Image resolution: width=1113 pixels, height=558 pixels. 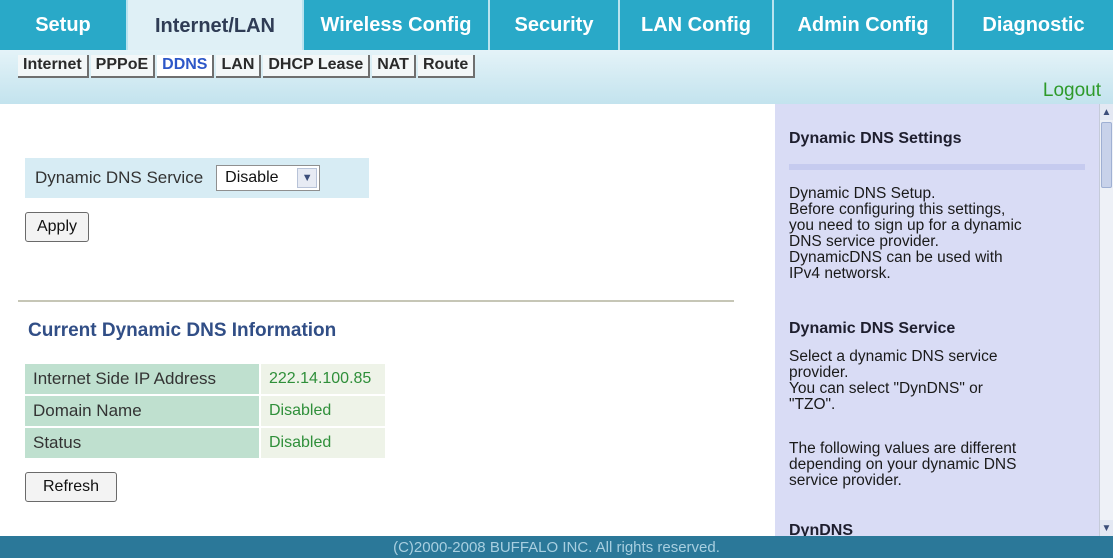 I want to click on status-value: Disabled, so click(x=323, y=443).